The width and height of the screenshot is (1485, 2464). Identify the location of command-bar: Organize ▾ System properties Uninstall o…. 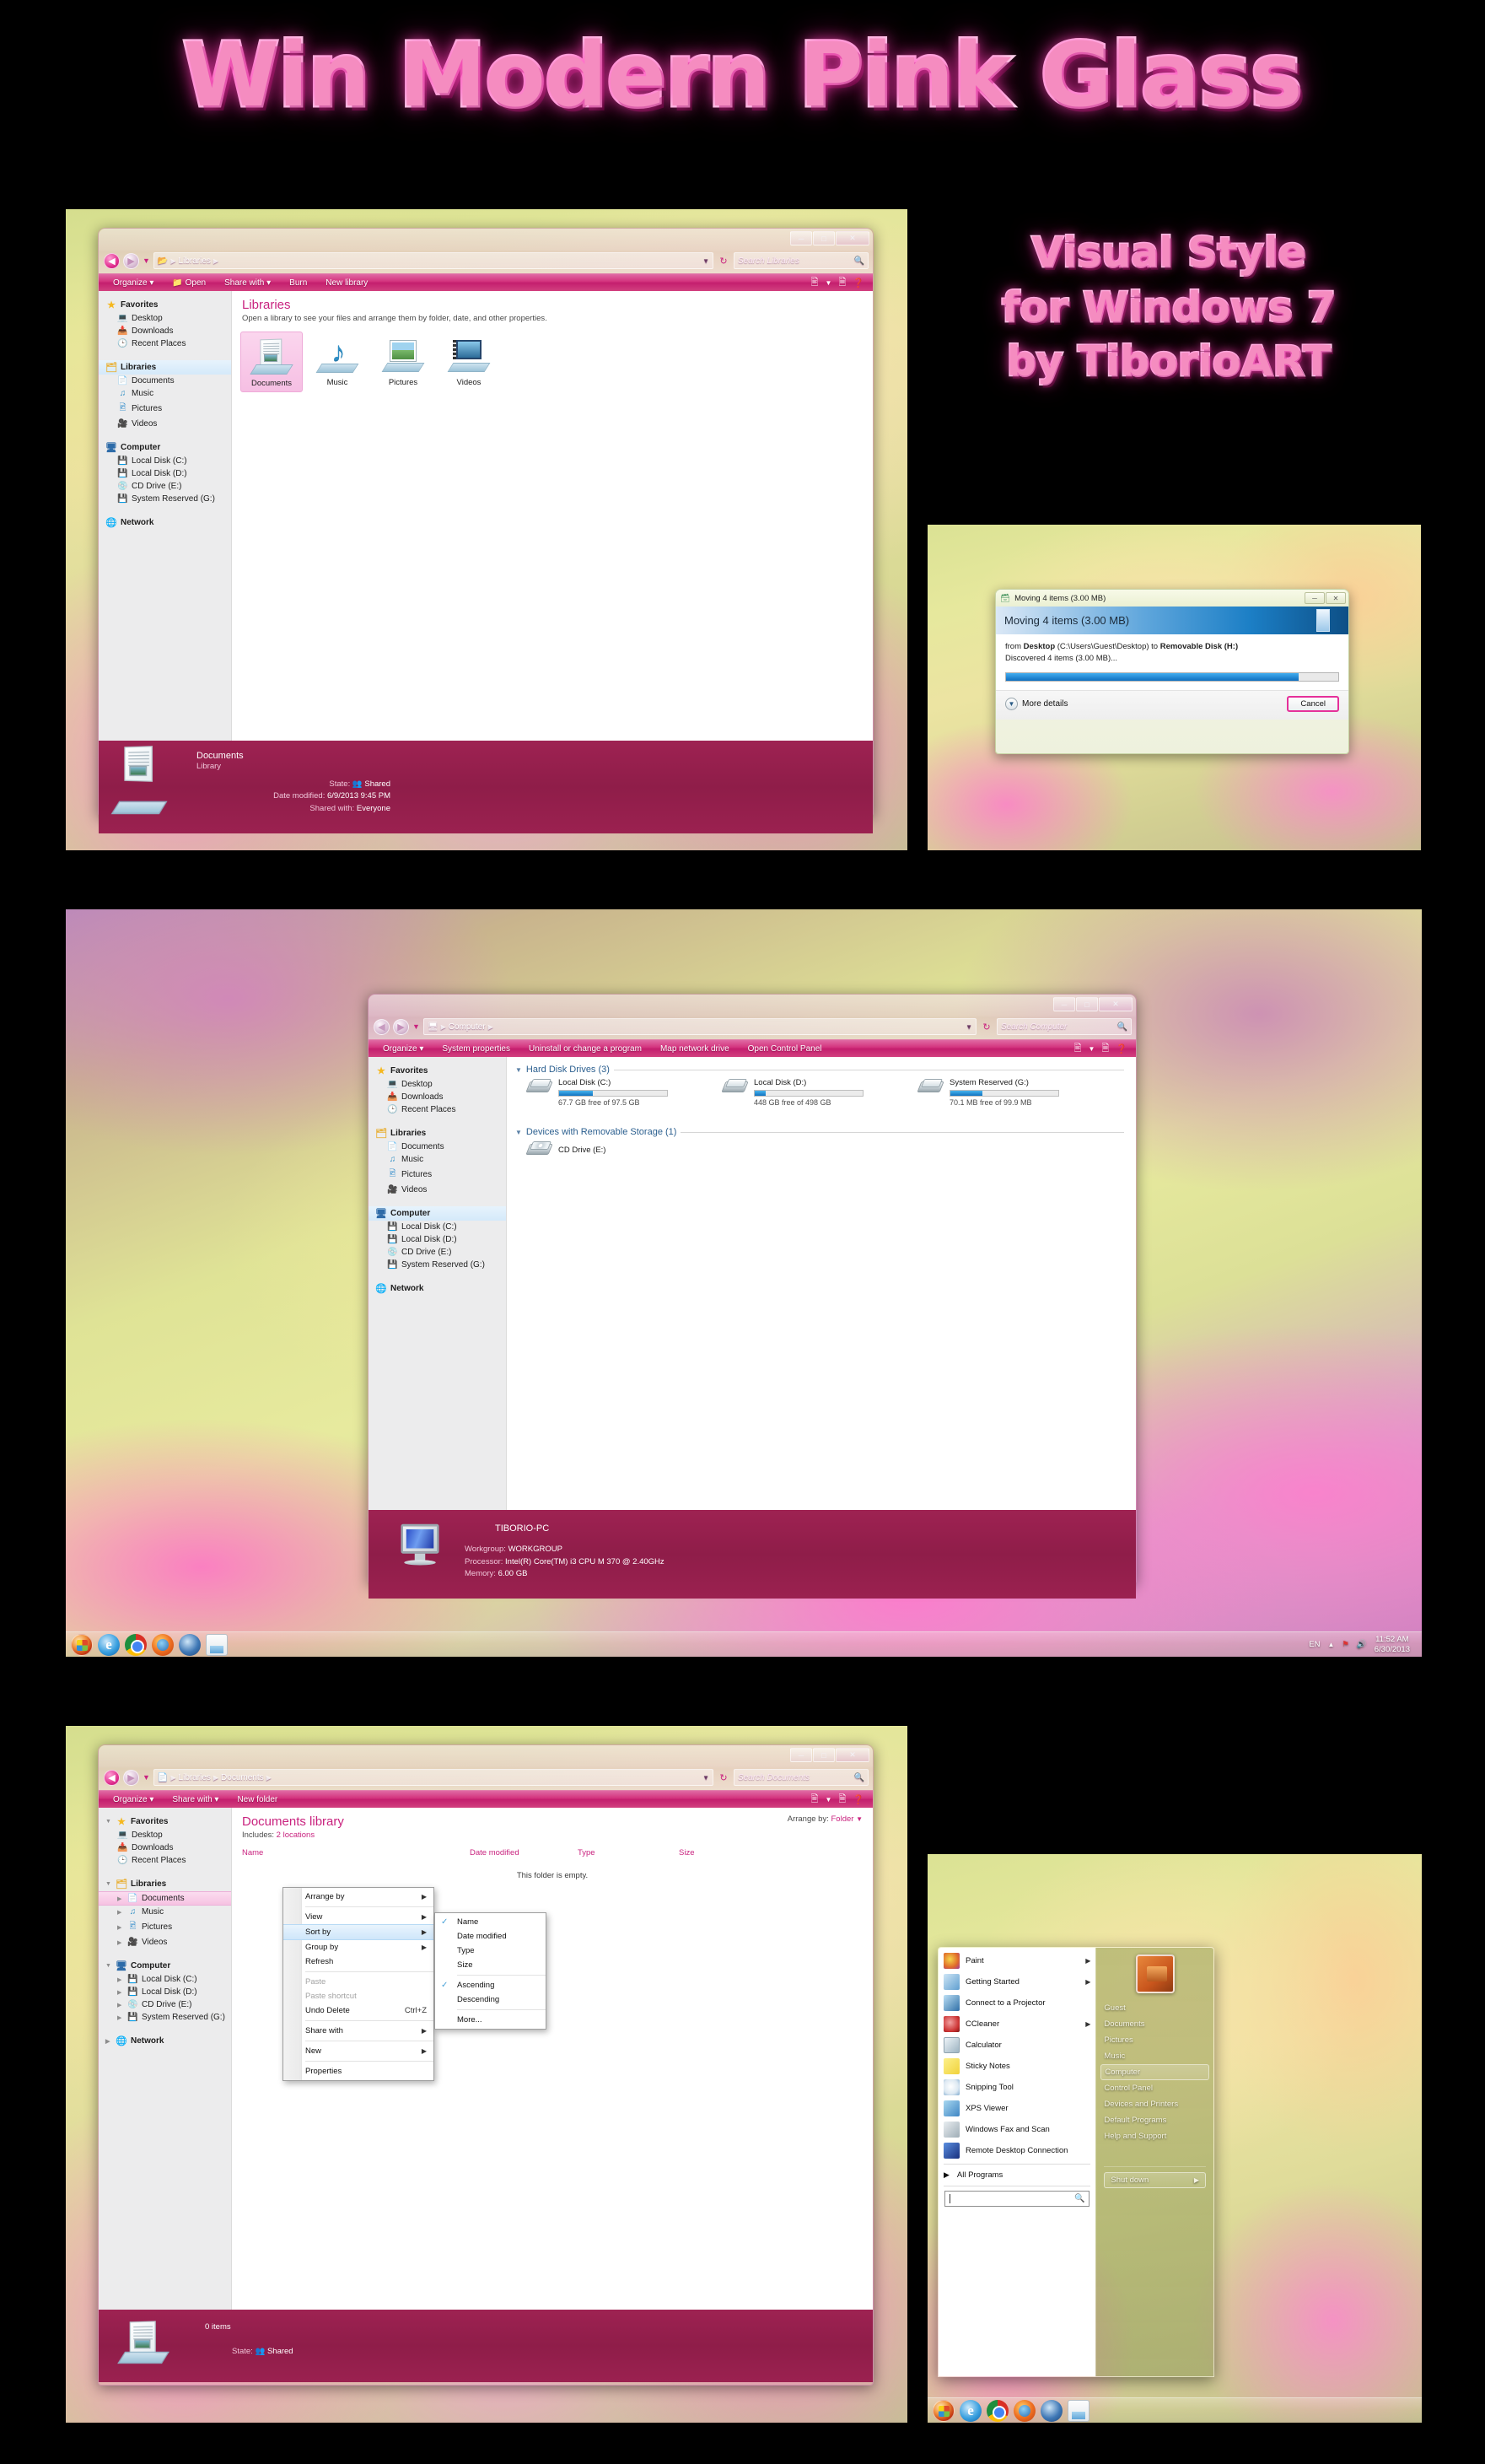
(752, 1048).